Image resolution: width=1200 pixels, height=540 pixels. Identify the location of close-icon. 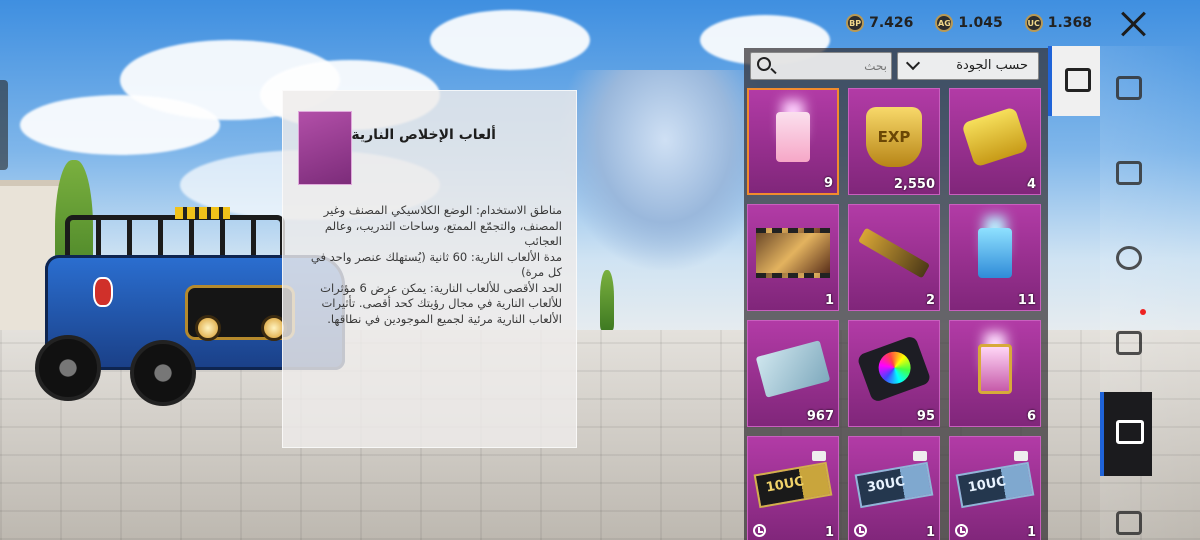
(1134, 24).